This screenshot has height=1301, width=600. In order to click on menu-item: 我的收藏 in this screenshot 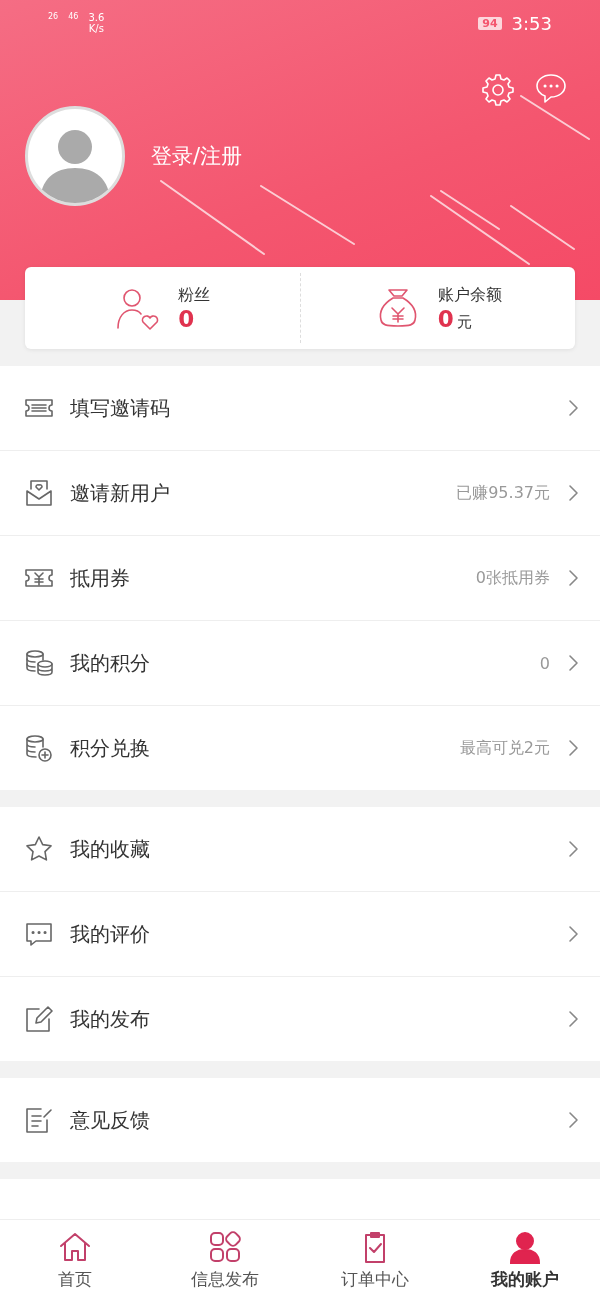, I will do `click(300, 849)`.